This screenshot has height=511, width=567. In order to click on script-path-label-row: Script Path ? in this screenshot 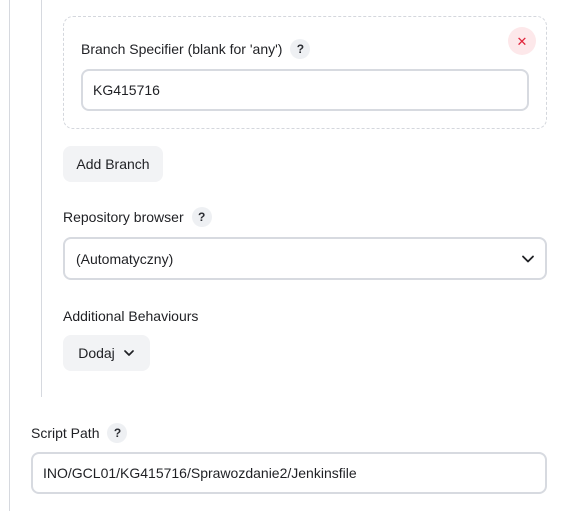, I will do `click(79, 433)`.